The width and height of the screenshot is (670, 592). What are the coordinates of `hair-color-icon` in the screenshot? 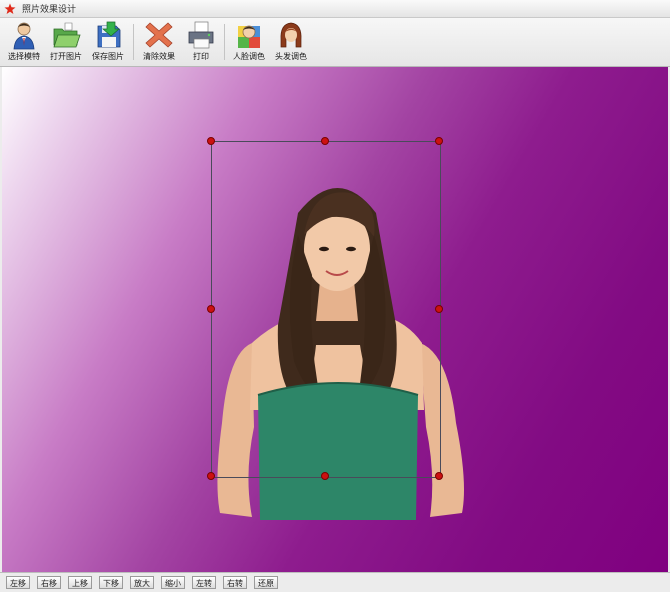 It's located at (291, 35).